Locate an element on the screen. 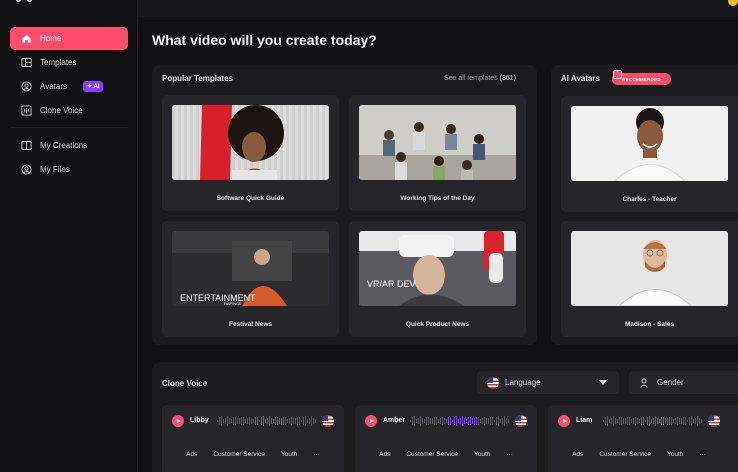 Image resolution: width=738 pixels, height=472 pixels. ai-badge: ✦ AI is located at coordinates (93, 86).